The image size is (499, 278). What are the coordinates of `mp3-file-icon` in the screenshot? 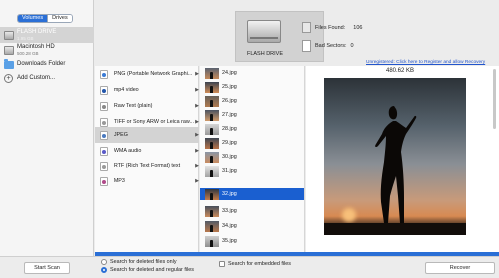 It's located at (104, 181).